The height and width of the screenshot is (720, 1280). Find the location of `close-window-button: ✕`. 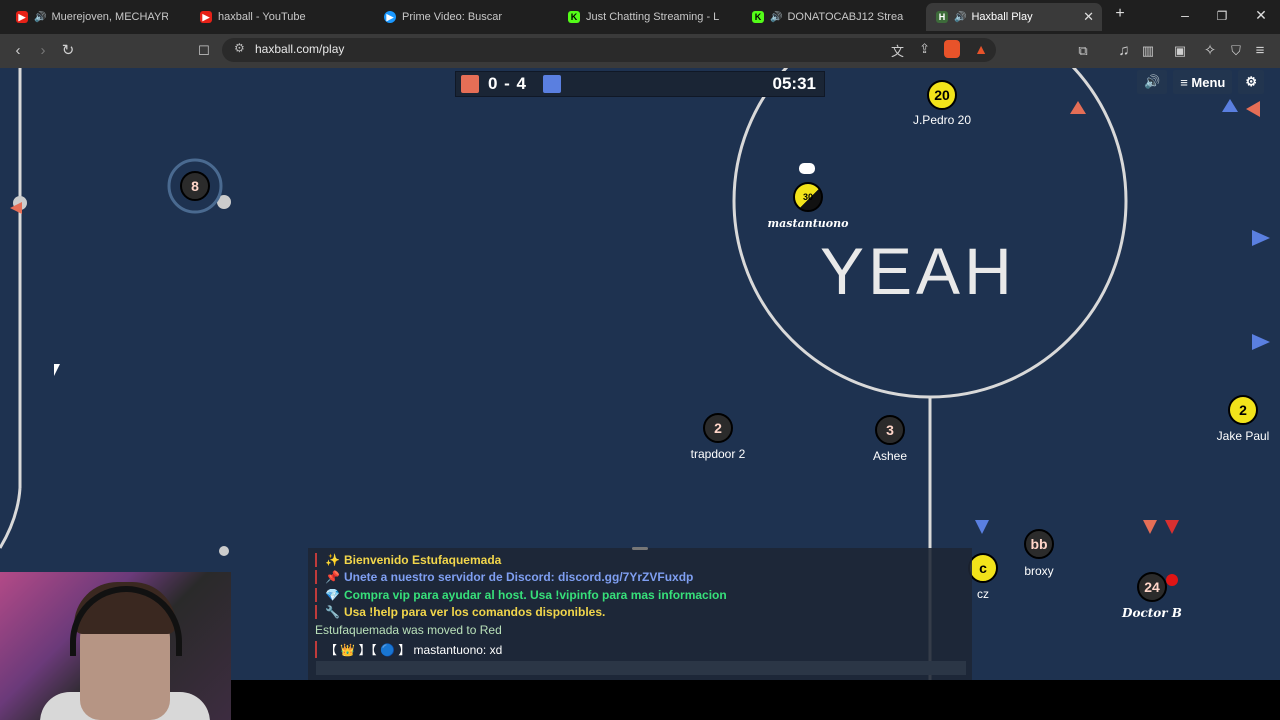

close-window-button: ✕ is located at coordinates (1261, 15).